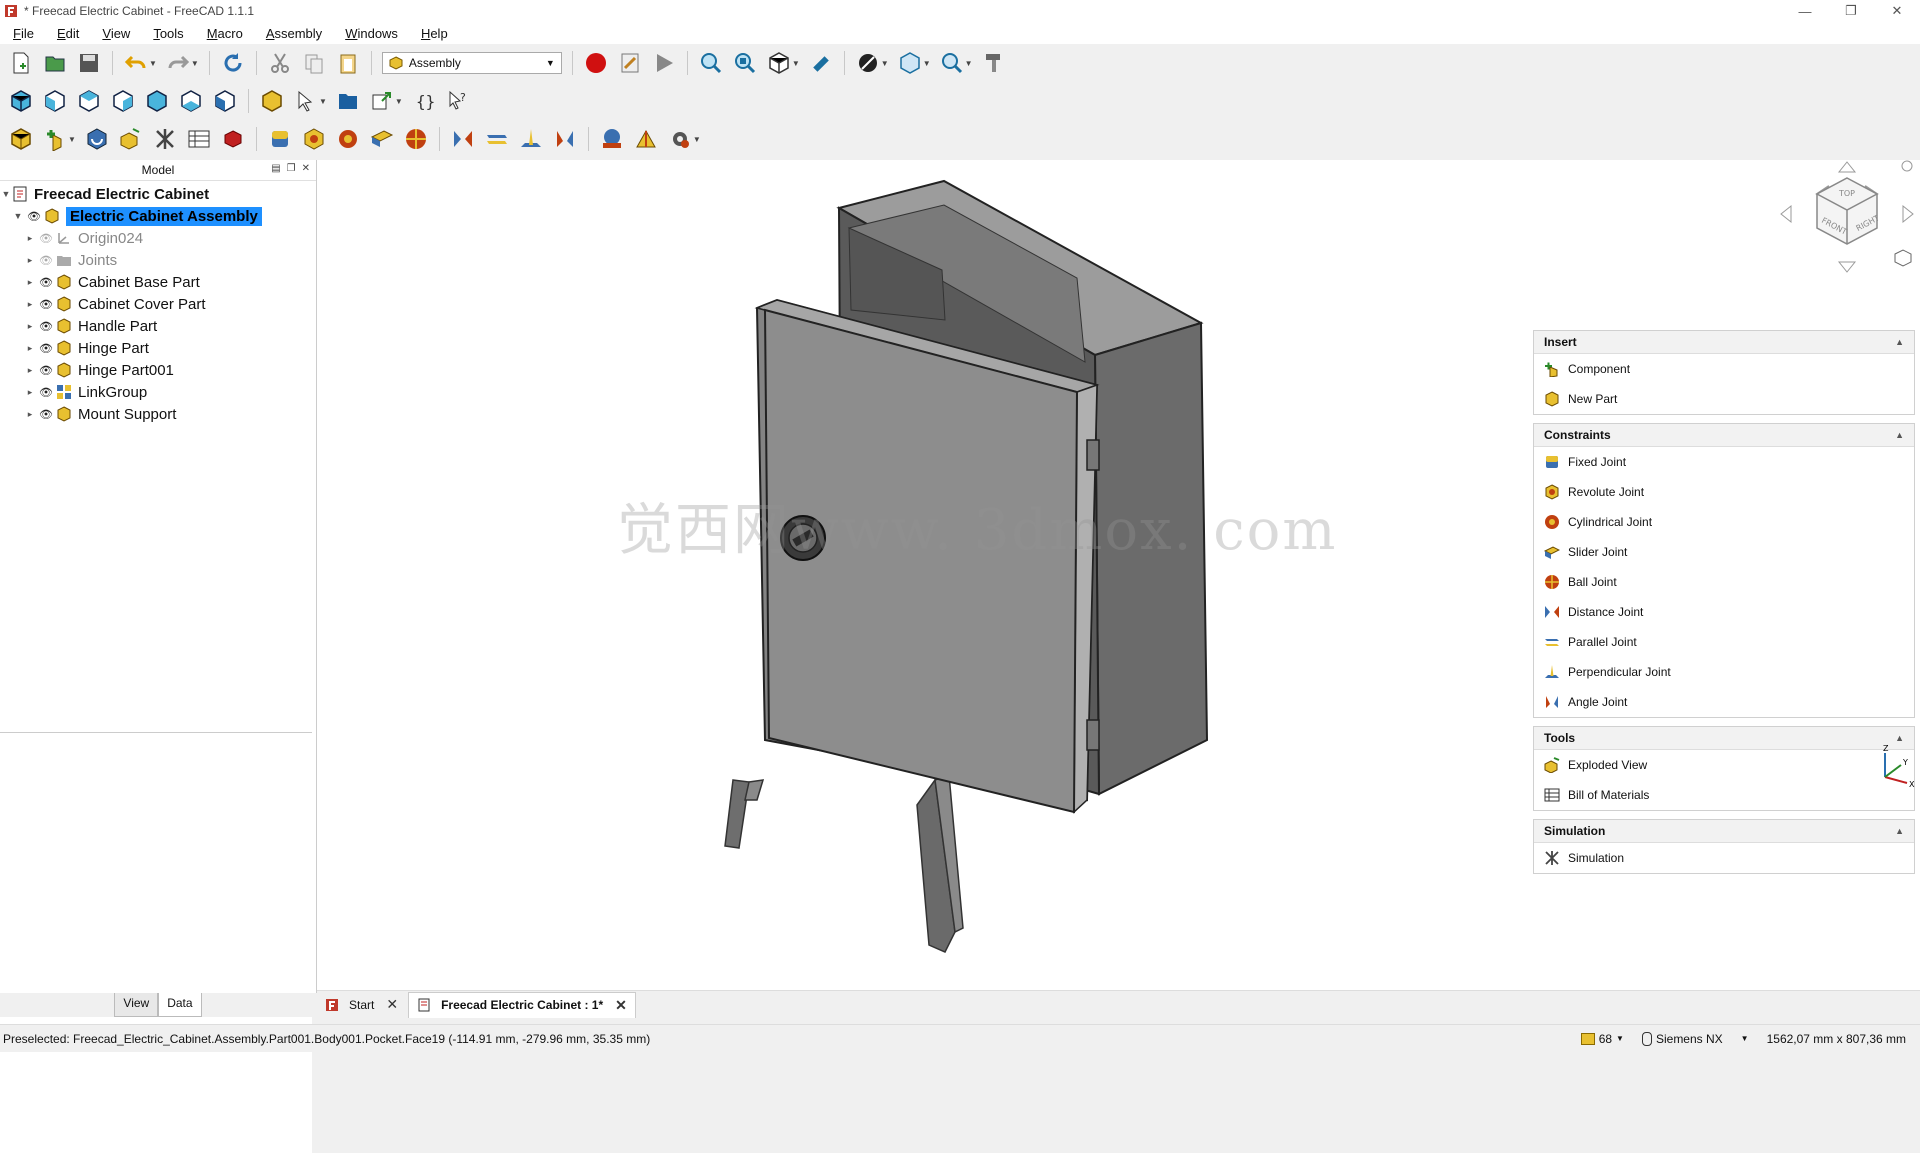  I want to click on cylindrical-joint-button, so click(348, 139).